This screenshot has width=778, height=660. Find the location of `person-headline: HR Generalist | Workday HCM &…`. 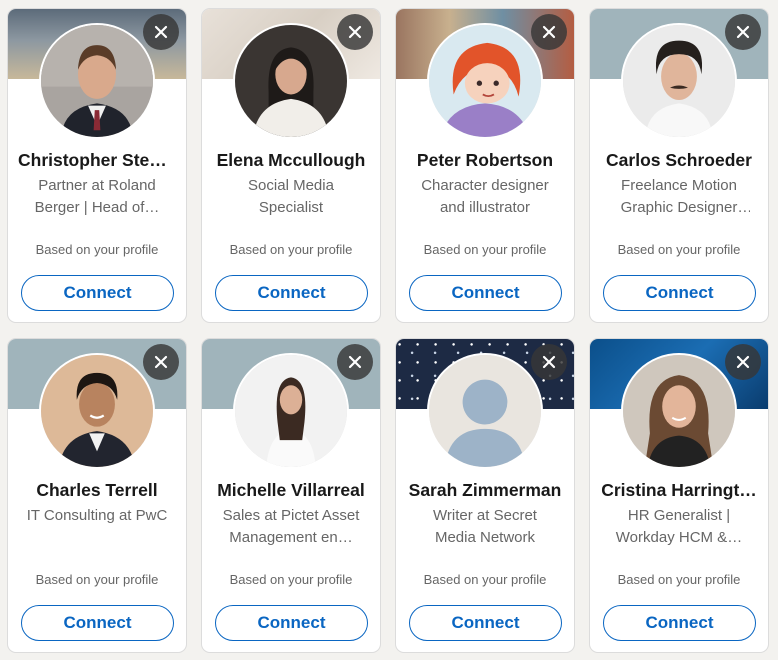

person-headline: HR Generalist | Workday HCM &… is located at coordinates (679, 526).